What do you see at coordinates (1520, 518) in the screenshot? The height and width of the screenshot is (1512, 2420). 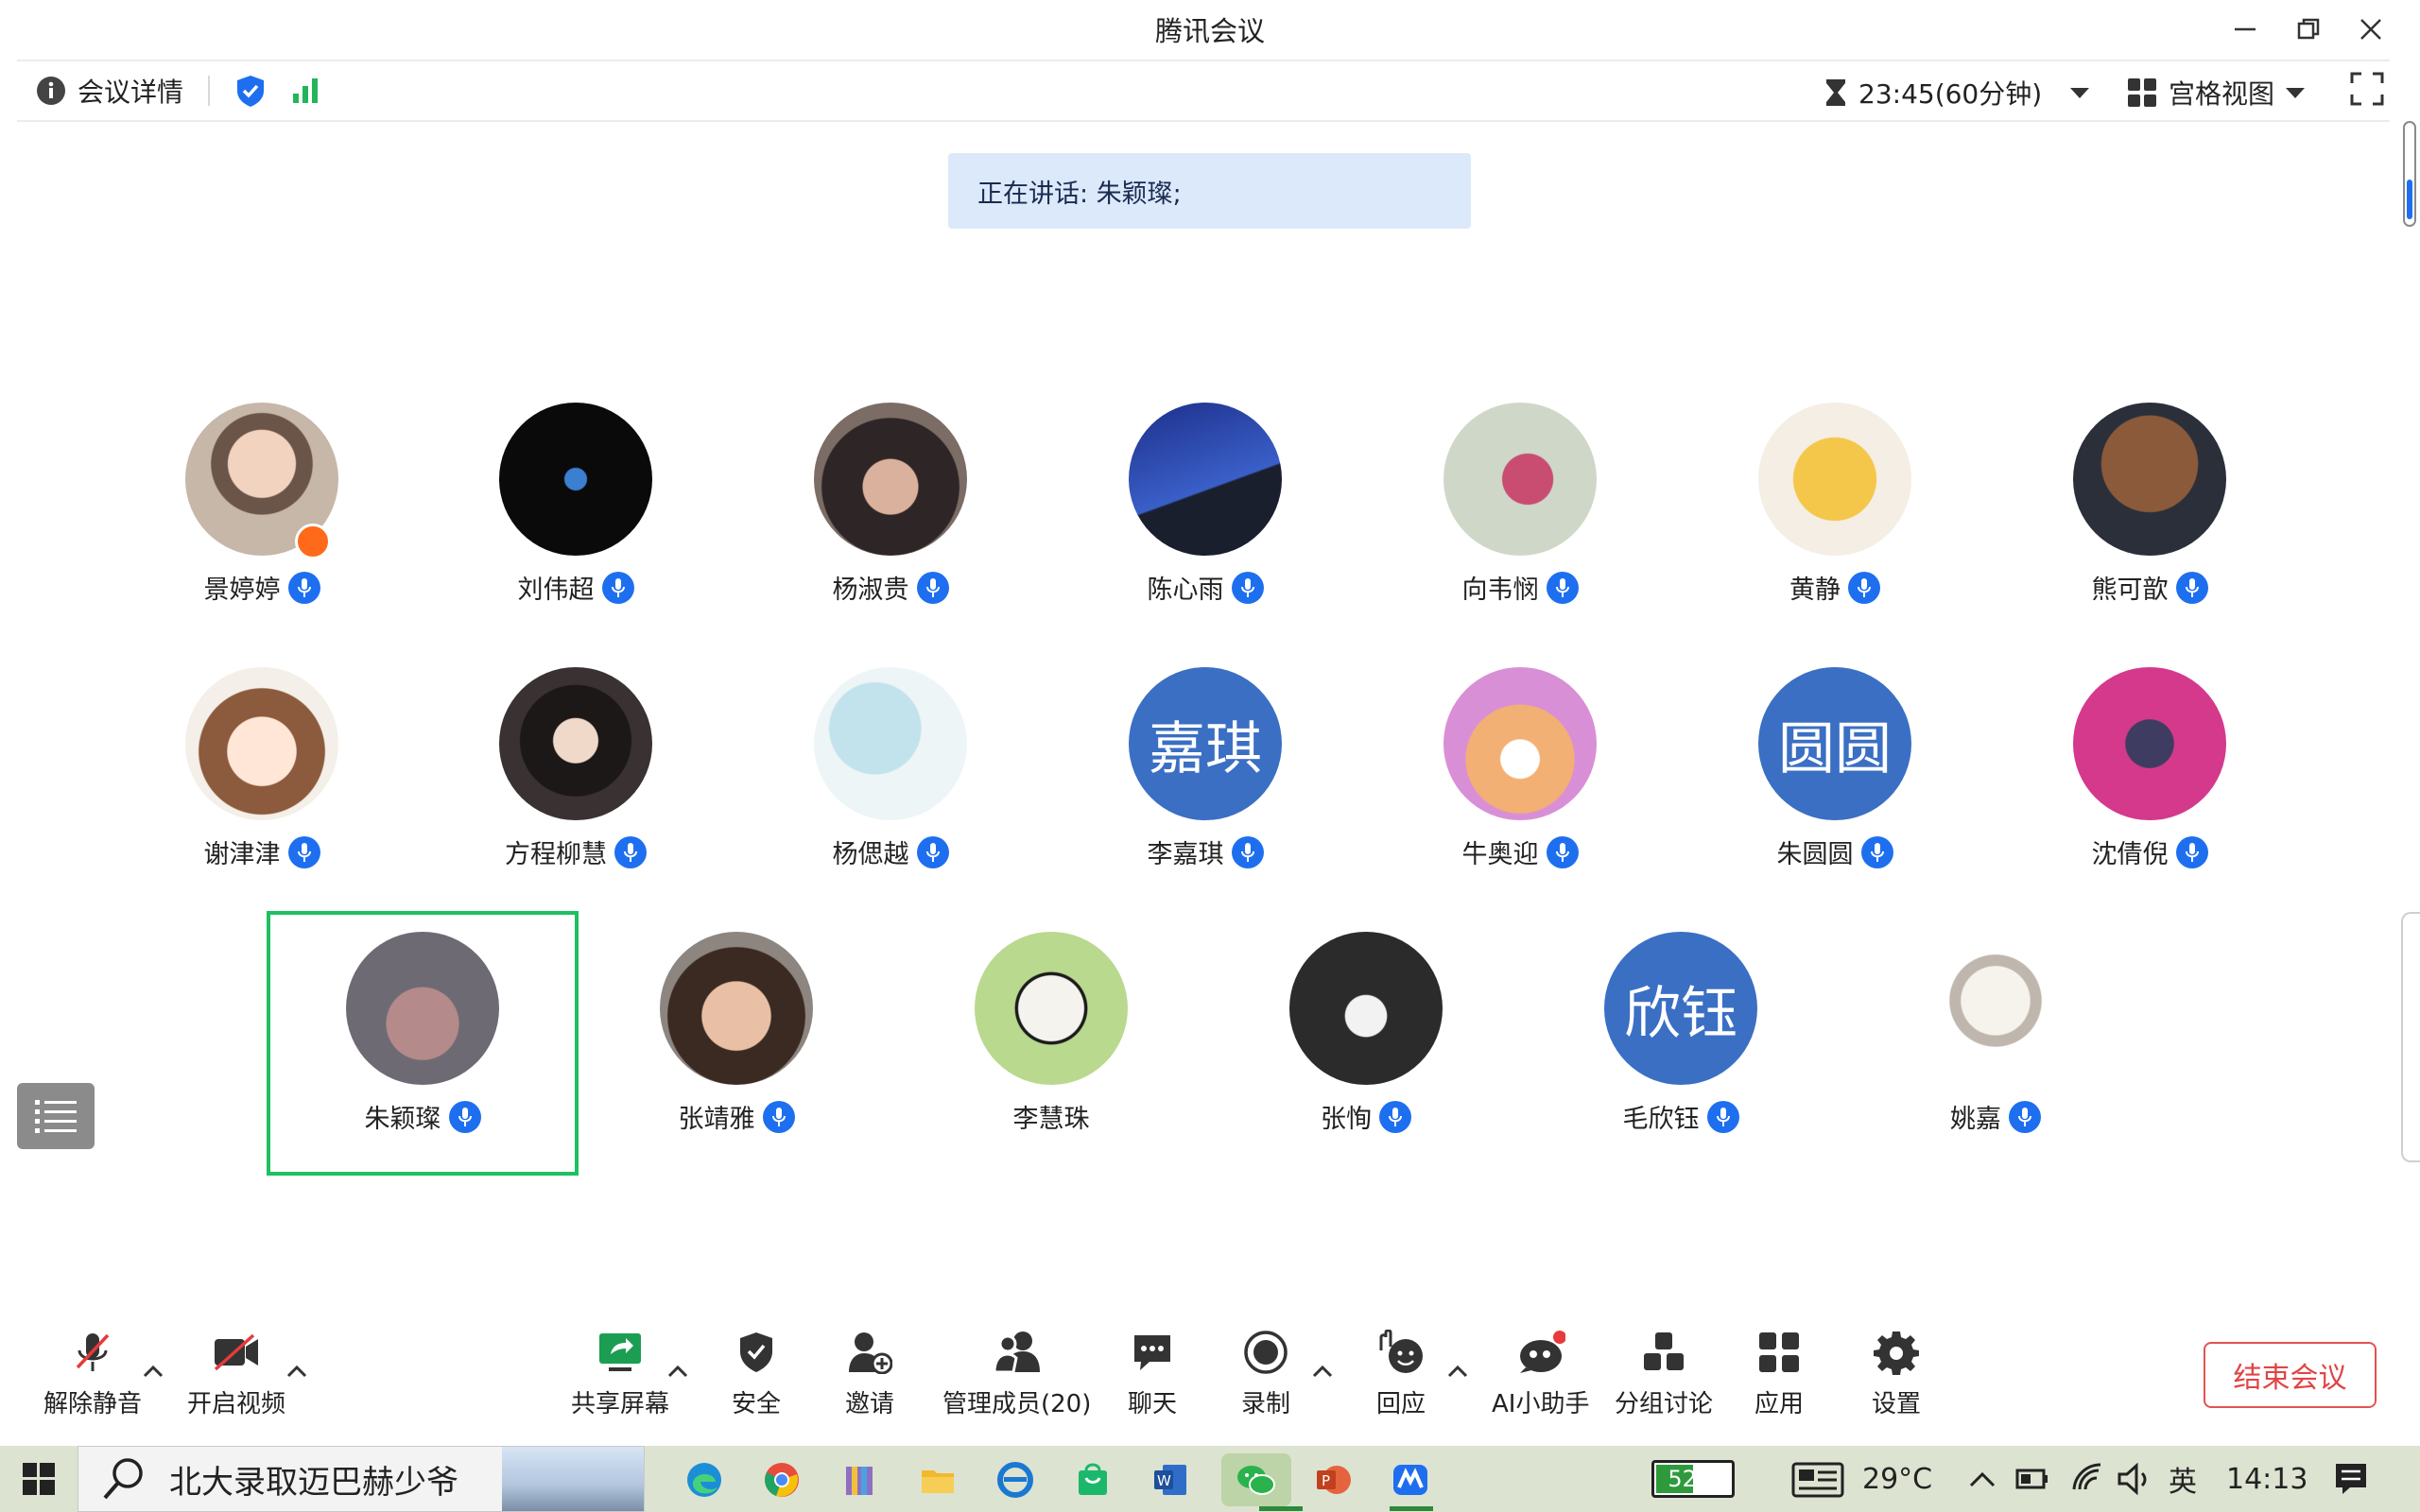 I see `participant-tile: 向韦悯` at bounding box center [1520, 518].